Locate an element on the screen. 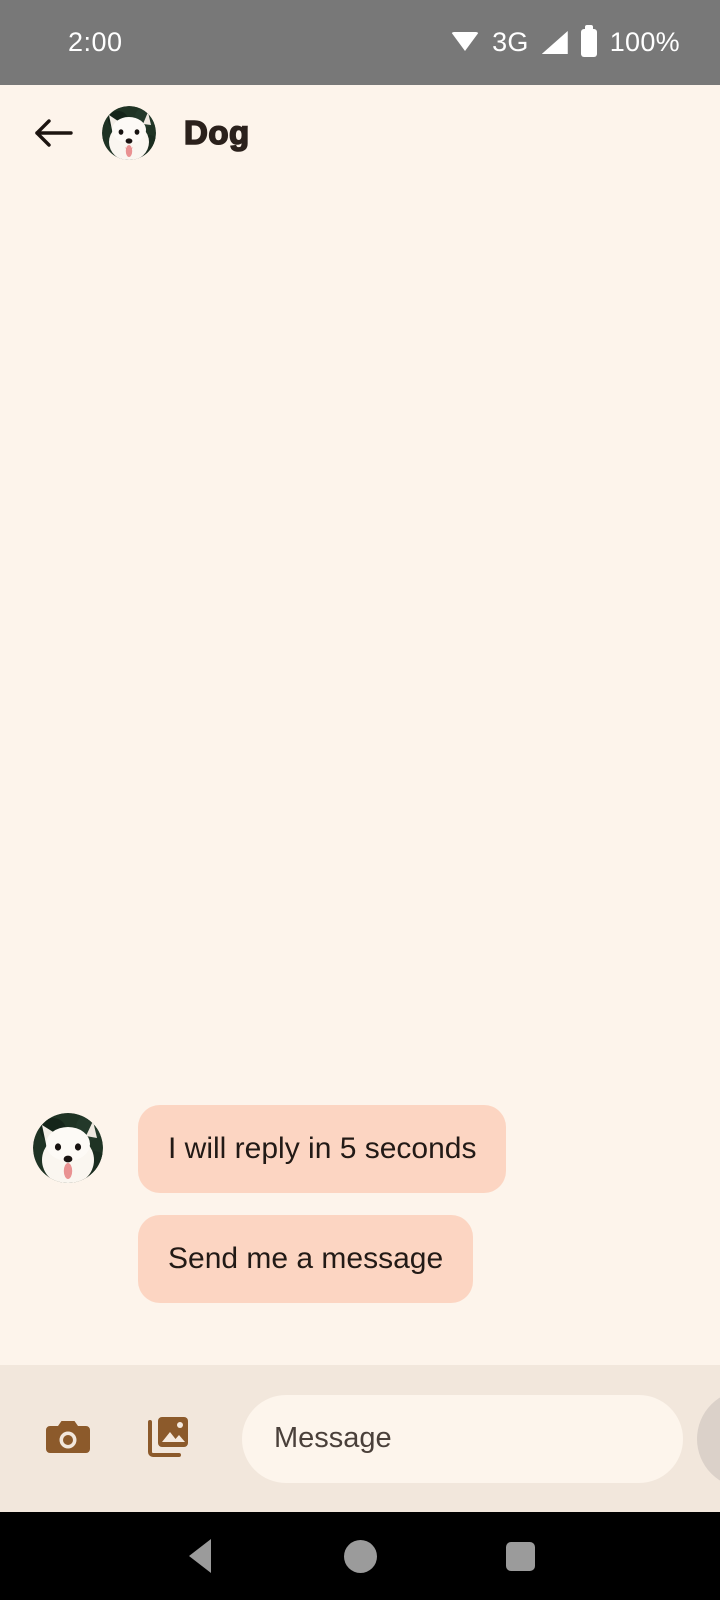 Image resolution: width=720 pixels, height=1600 pixels. message-row: I will reply in 5 seconds is located at coordinates (360, 1149).